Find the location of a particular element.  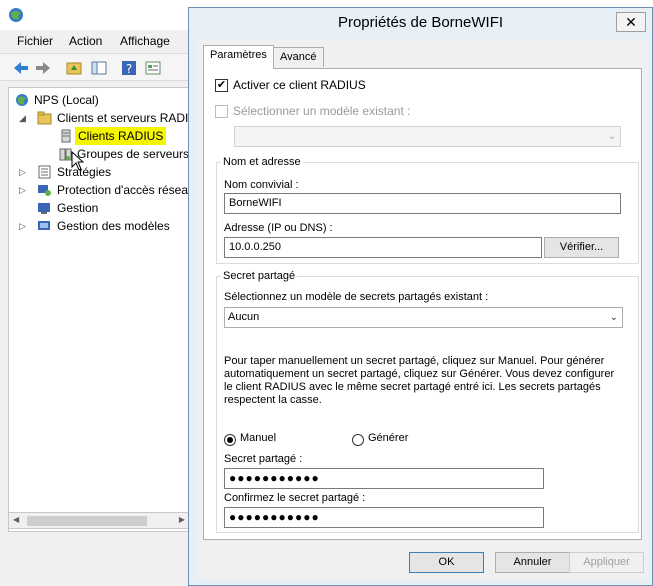

menu-file: Fichier is located at coordinates (35, 41).